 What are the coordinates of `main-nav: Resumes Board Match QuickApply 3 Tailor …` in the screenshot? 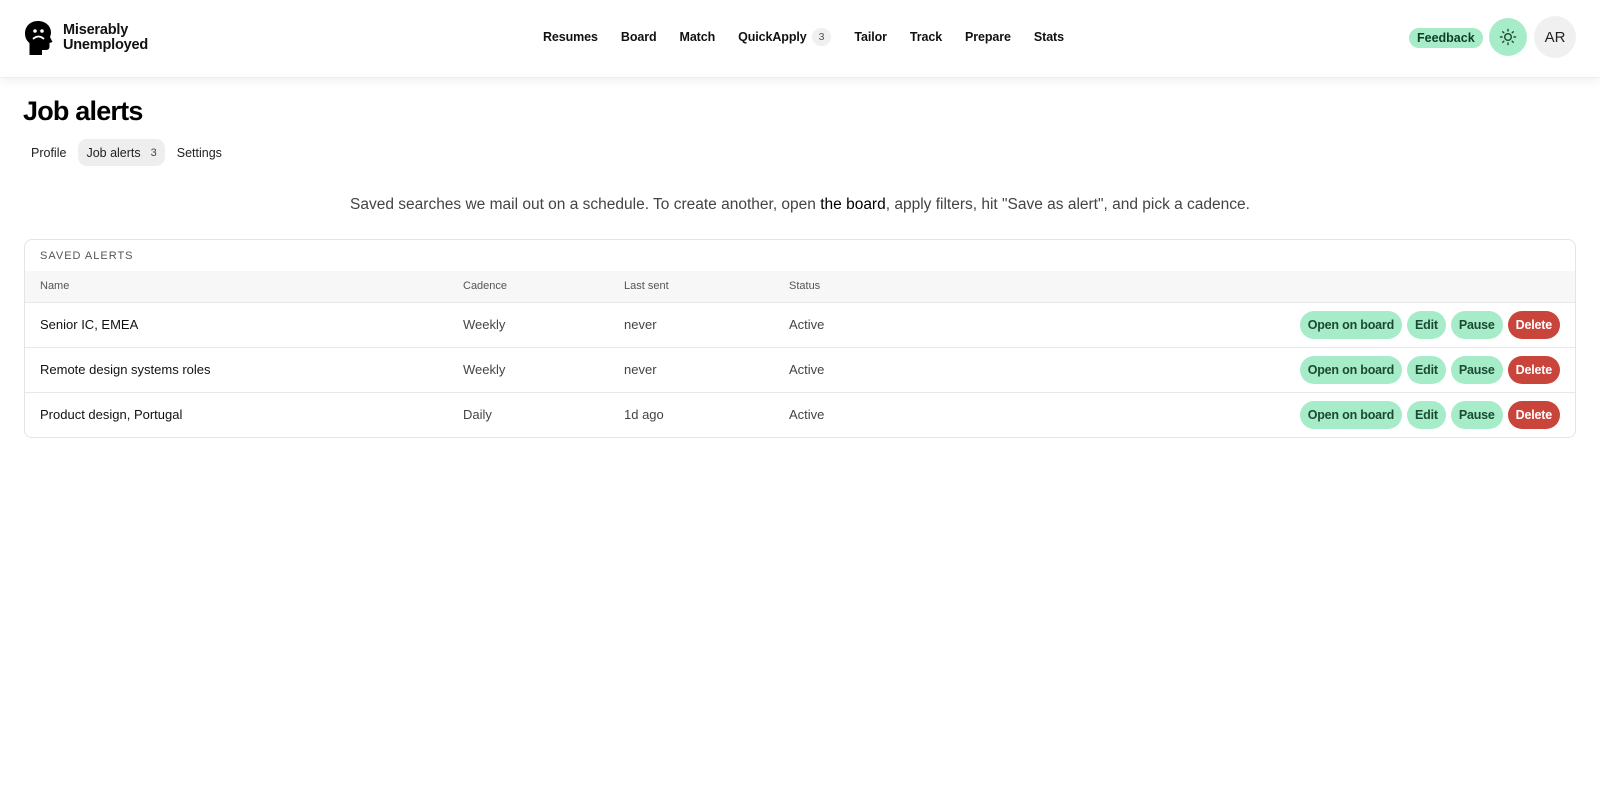 It's located at (815, 37).